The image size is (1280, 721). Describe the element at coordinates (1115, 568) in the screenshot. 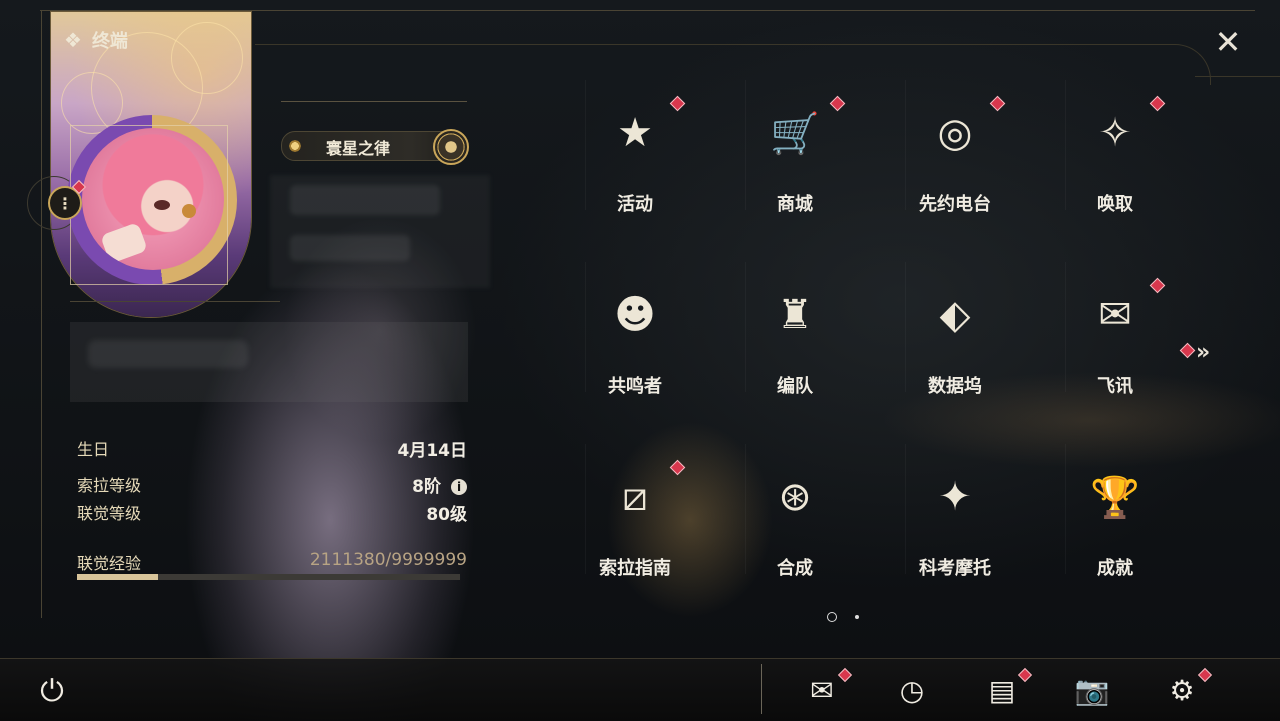

I see `menu-tile-label: 成就` at that location.